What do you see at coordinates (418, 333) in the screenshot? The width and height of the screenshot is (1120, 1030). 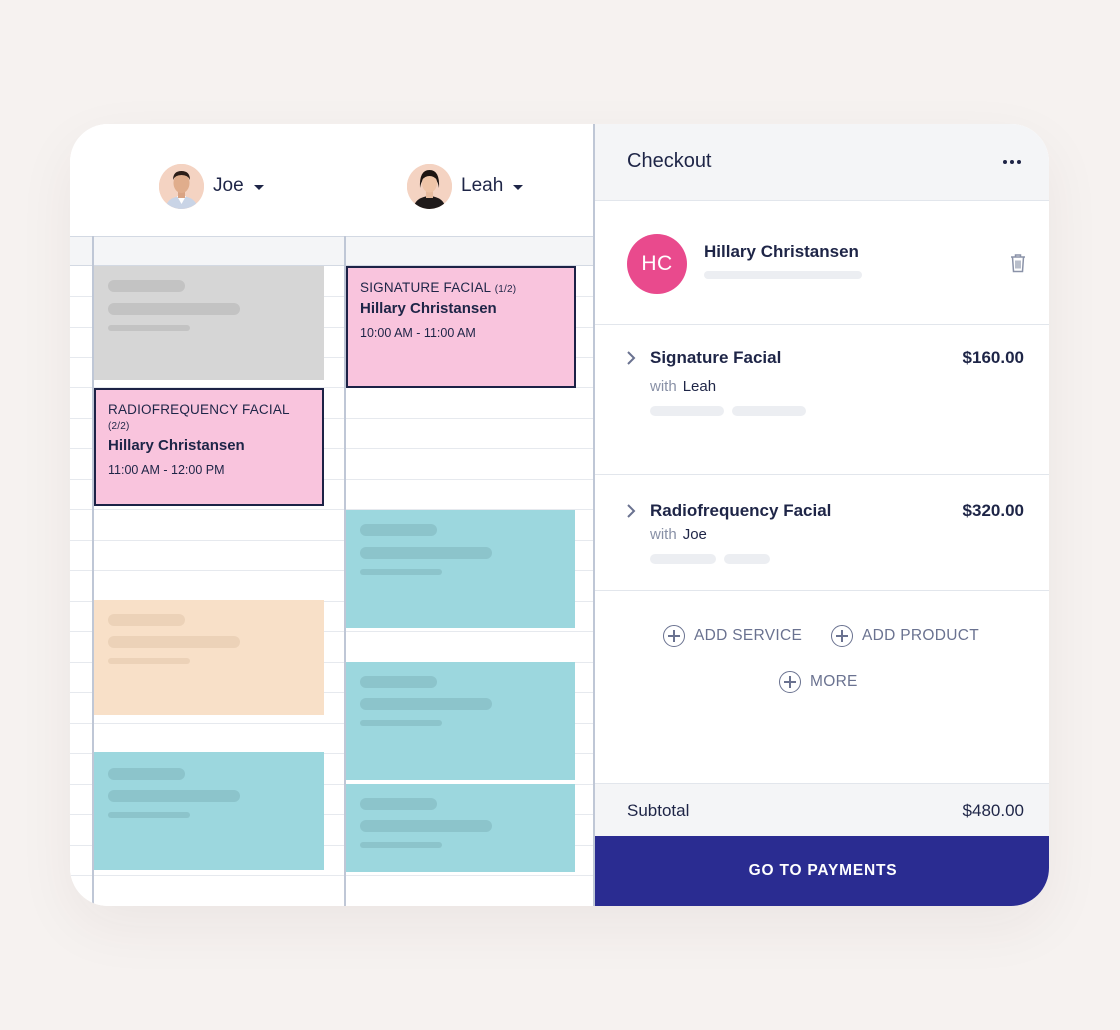 I see `appointment-time: 10:00 AM - 11:00 AM` at bounding box center [418, 333].